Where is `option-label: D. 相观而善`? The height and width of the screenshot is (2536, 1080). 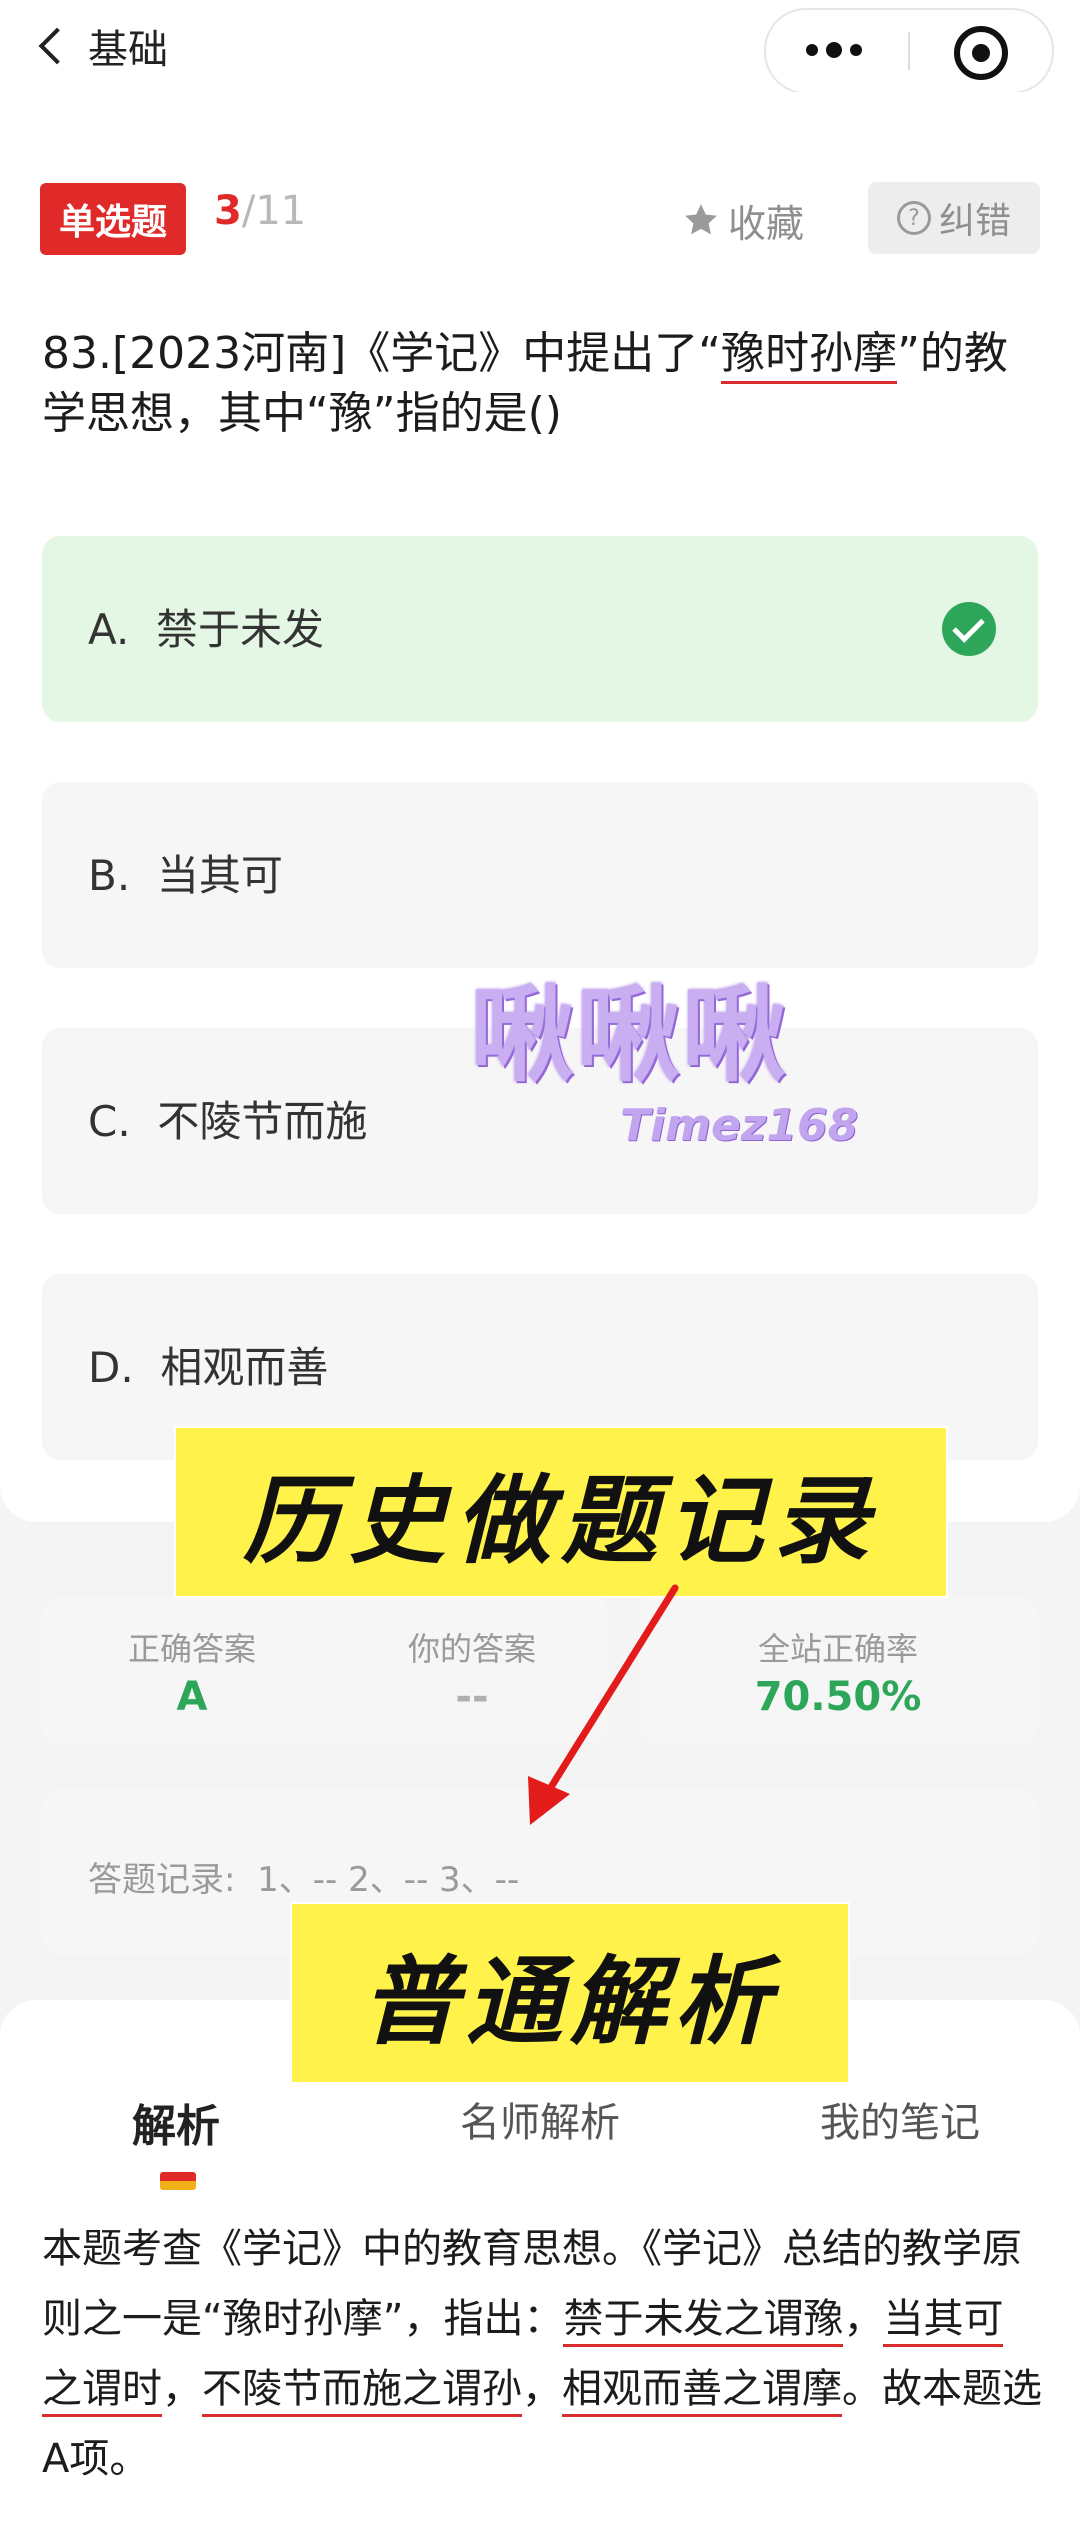
option-label: D. 相观而善 is located at coordinates (208, 1367).